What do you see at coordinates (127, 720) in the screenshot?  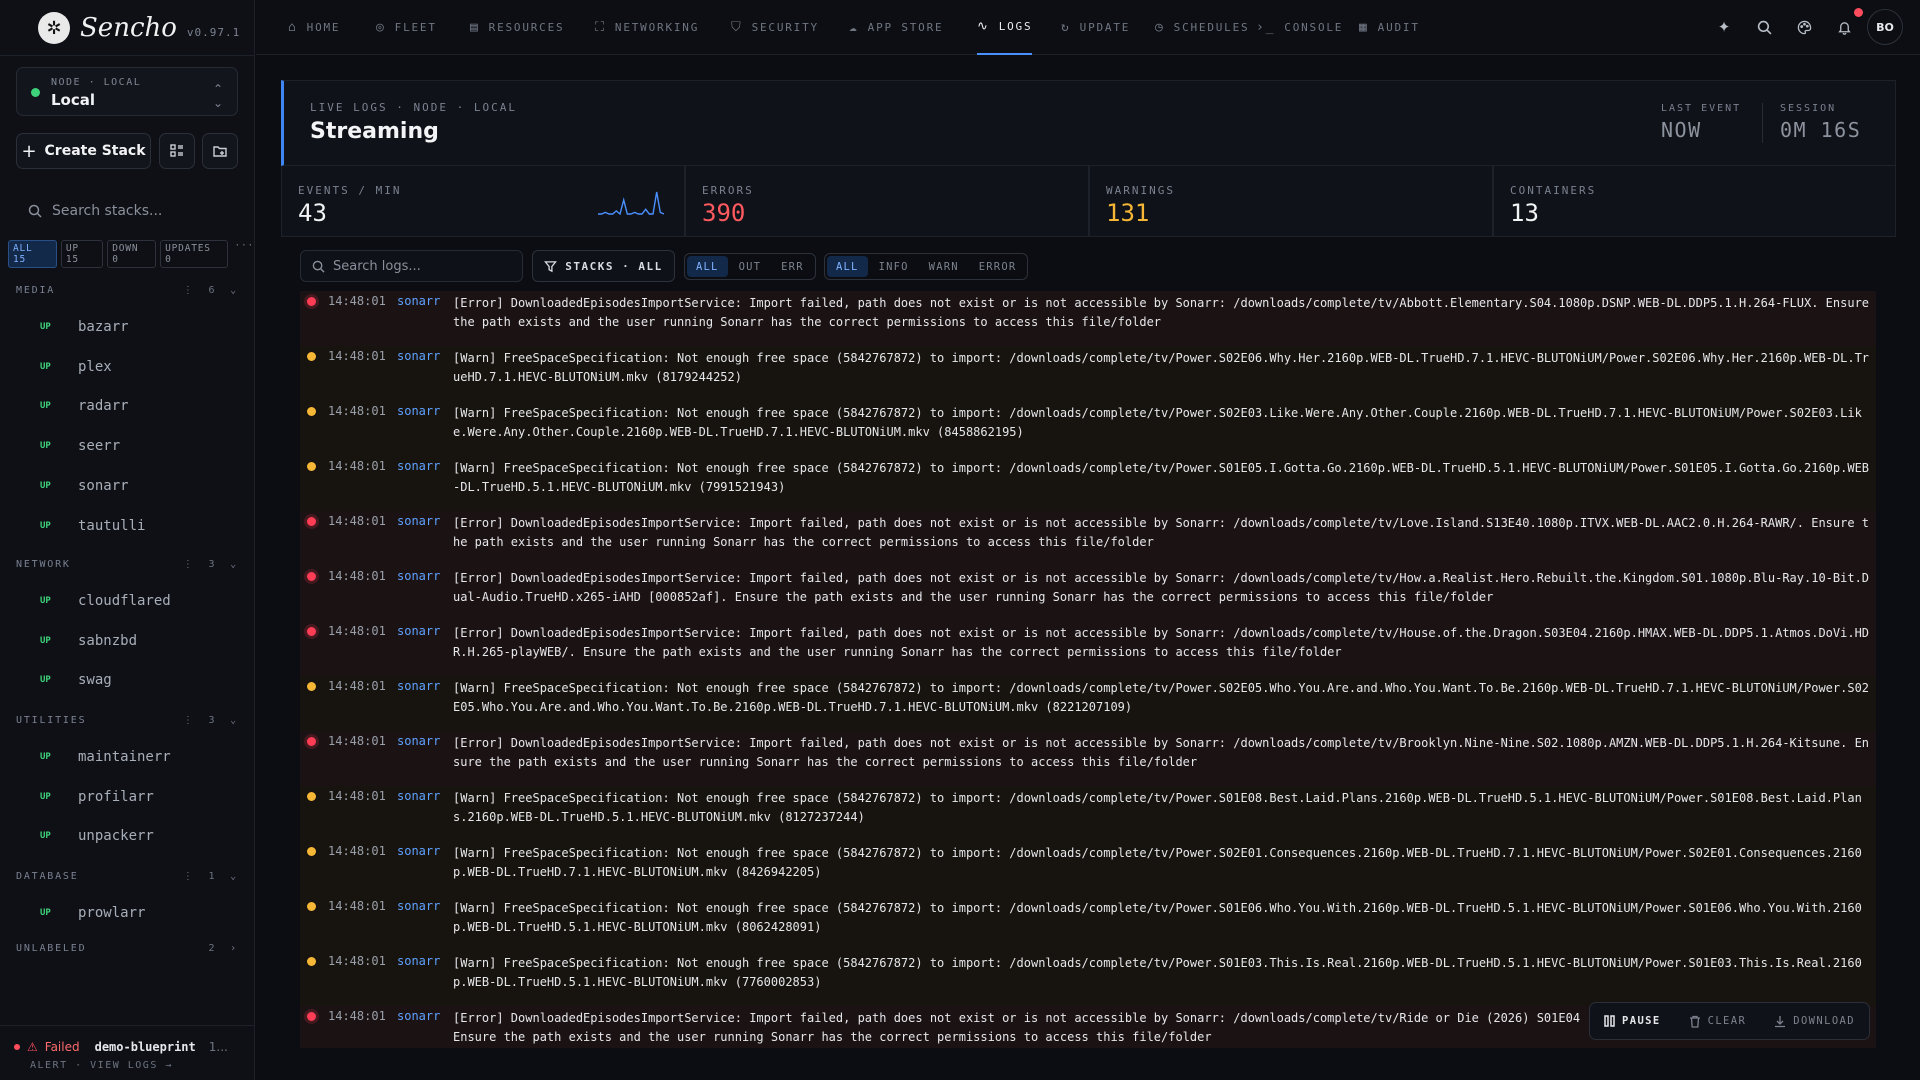 I see `group-header: UTILITIES ⋮ 3 ⌄` at bounding box center [127, 720].